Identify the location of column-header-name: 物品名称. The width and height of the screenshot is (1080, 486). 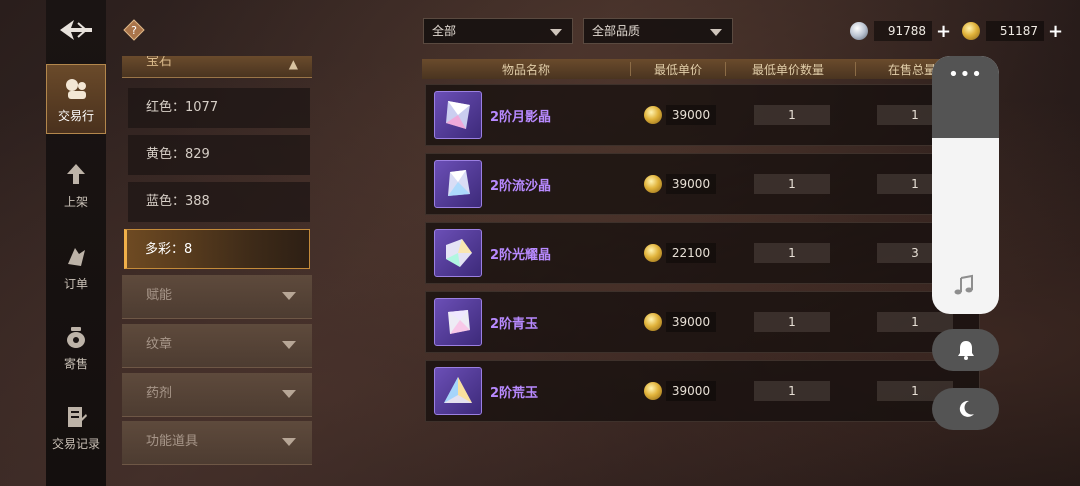
(526, 69).